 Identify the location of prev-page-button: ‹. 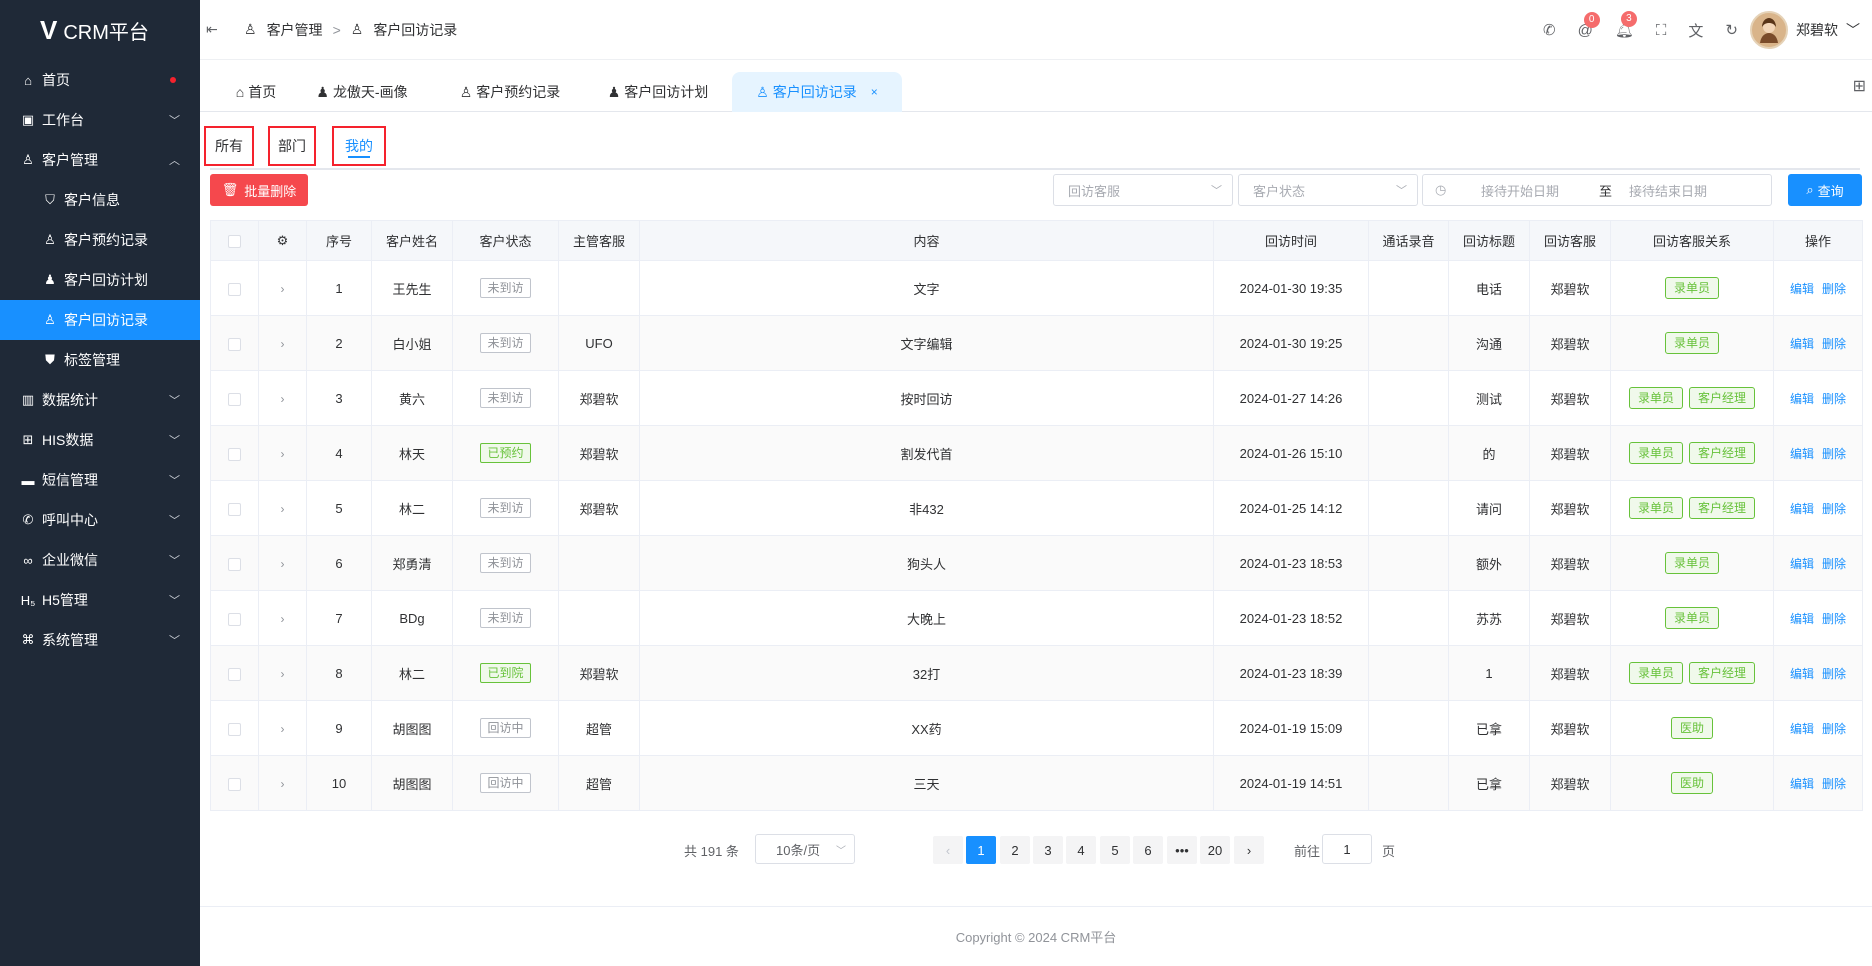
(948, 850).